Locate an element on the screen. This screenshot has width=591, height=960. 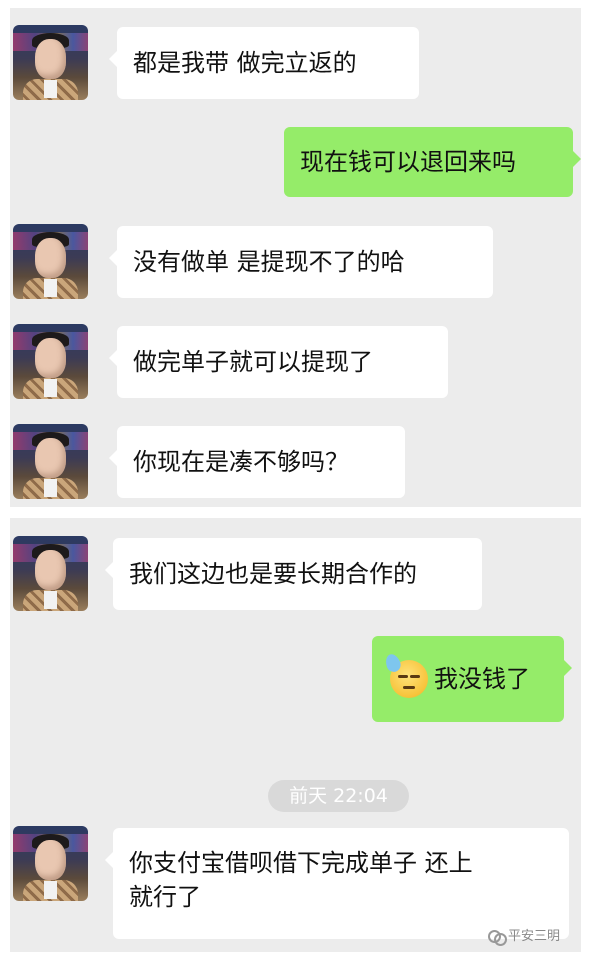
message-text: 我没钱了 is located at coordinates (482, 679).